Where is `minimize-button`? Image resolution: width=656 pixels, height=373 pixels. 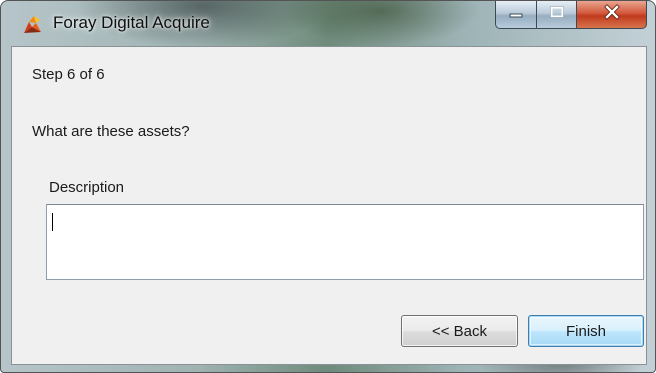
minimize-button is located at coordinates (516, 15).